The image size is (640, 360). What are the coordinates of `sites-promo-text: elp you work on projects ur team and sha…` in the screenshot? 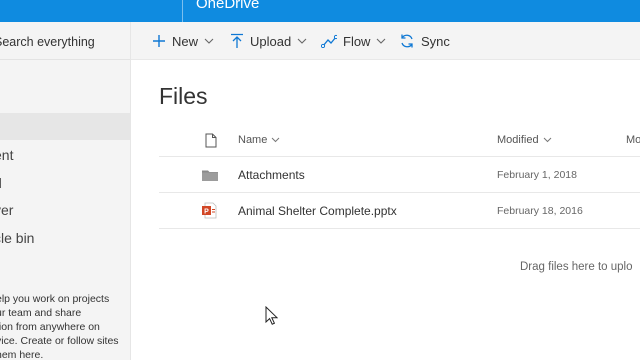 It's located at (65, 326).